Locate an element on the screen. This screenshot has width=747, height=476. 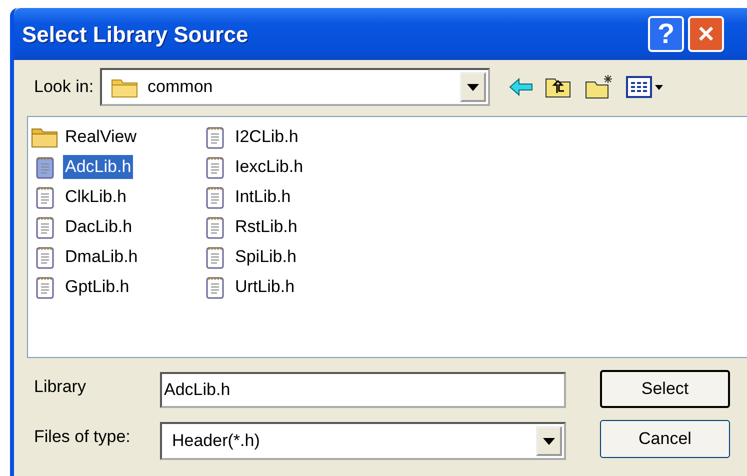
file-item: RstLib.h is located at coordinates (266, 227).